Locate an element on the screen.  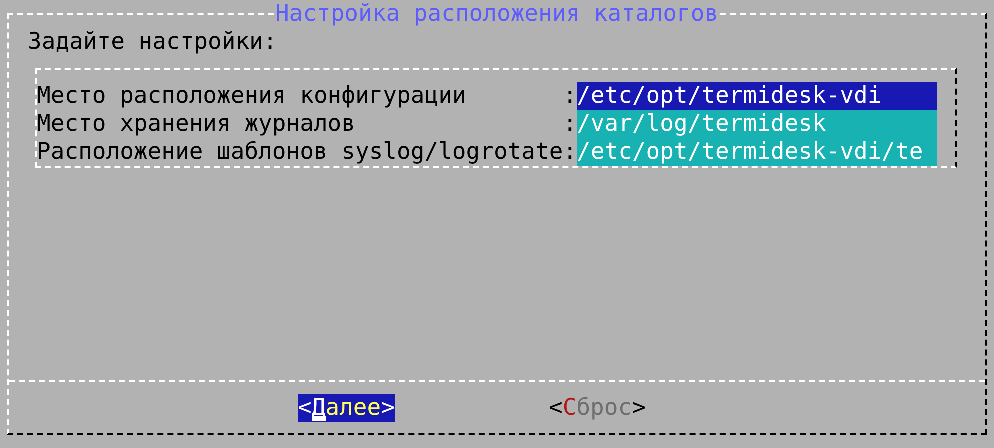
field-label: Расположение шаблонов syslog/logrotate is located at coordinates (300, 152).